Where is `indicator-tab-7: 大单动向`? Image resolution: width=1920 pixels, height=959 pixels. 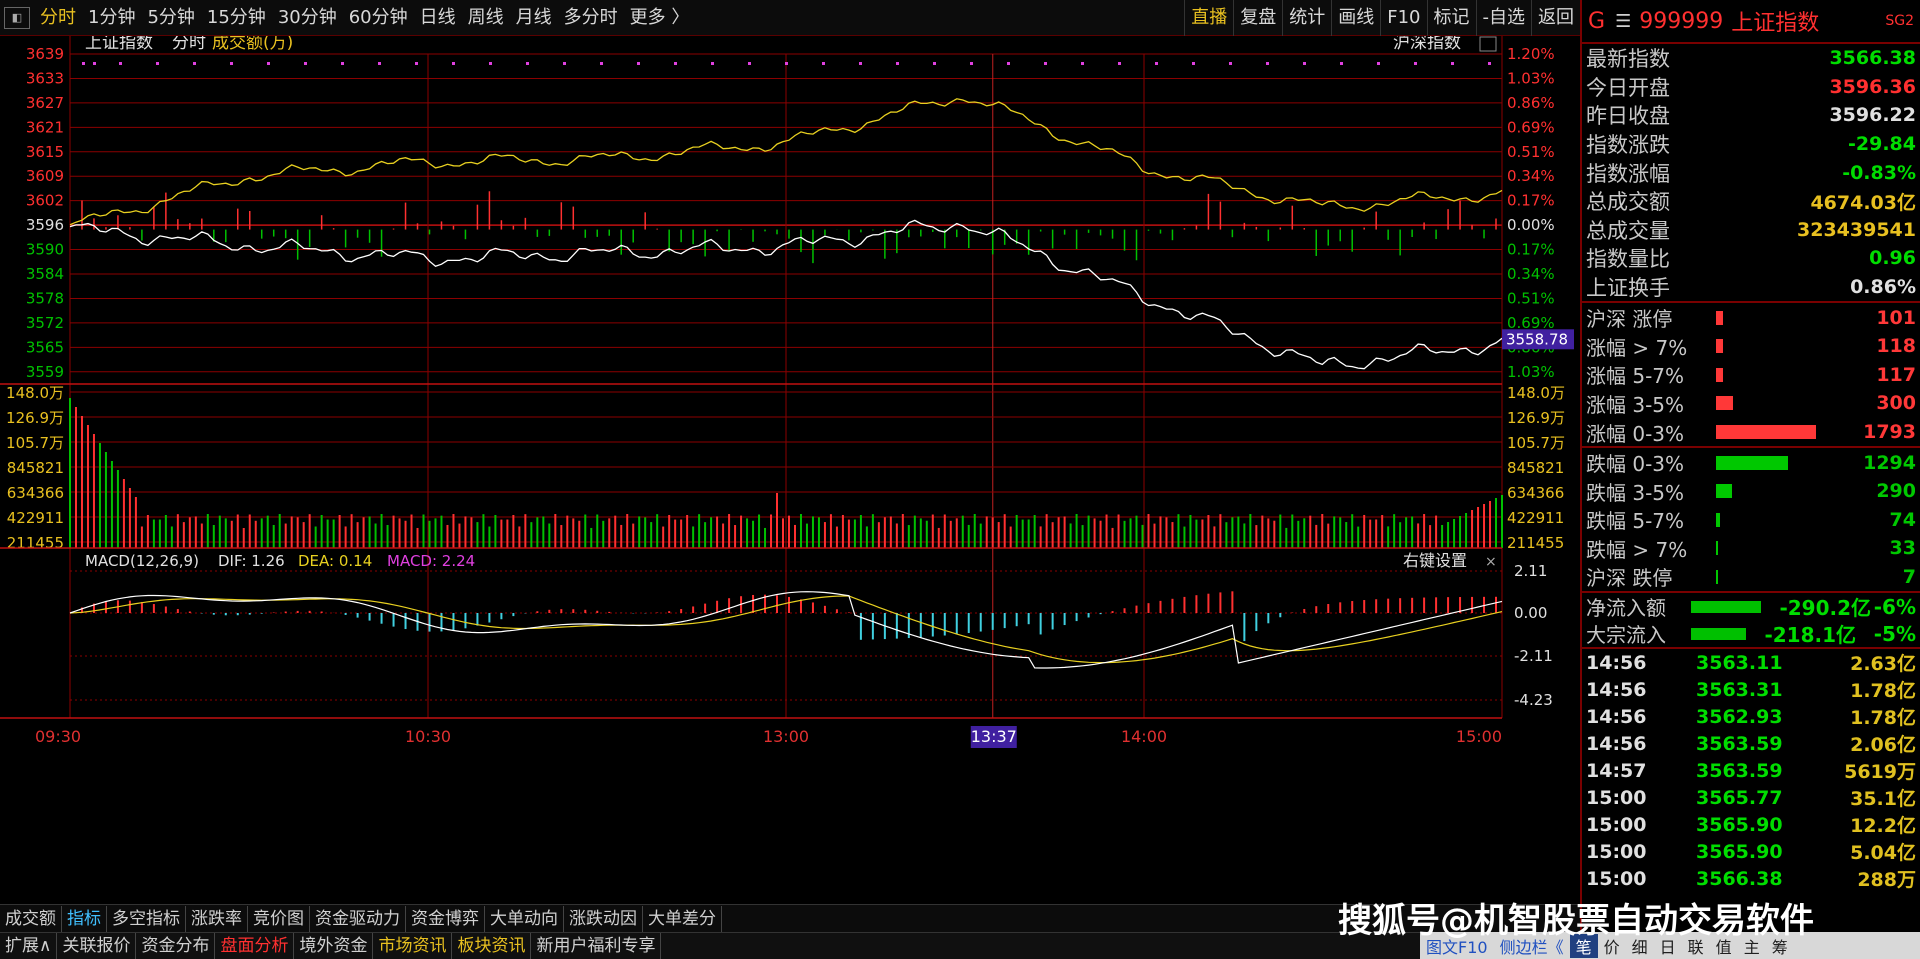 indicator-tab-7: 大单动向 is located at coordinates (524, 918).